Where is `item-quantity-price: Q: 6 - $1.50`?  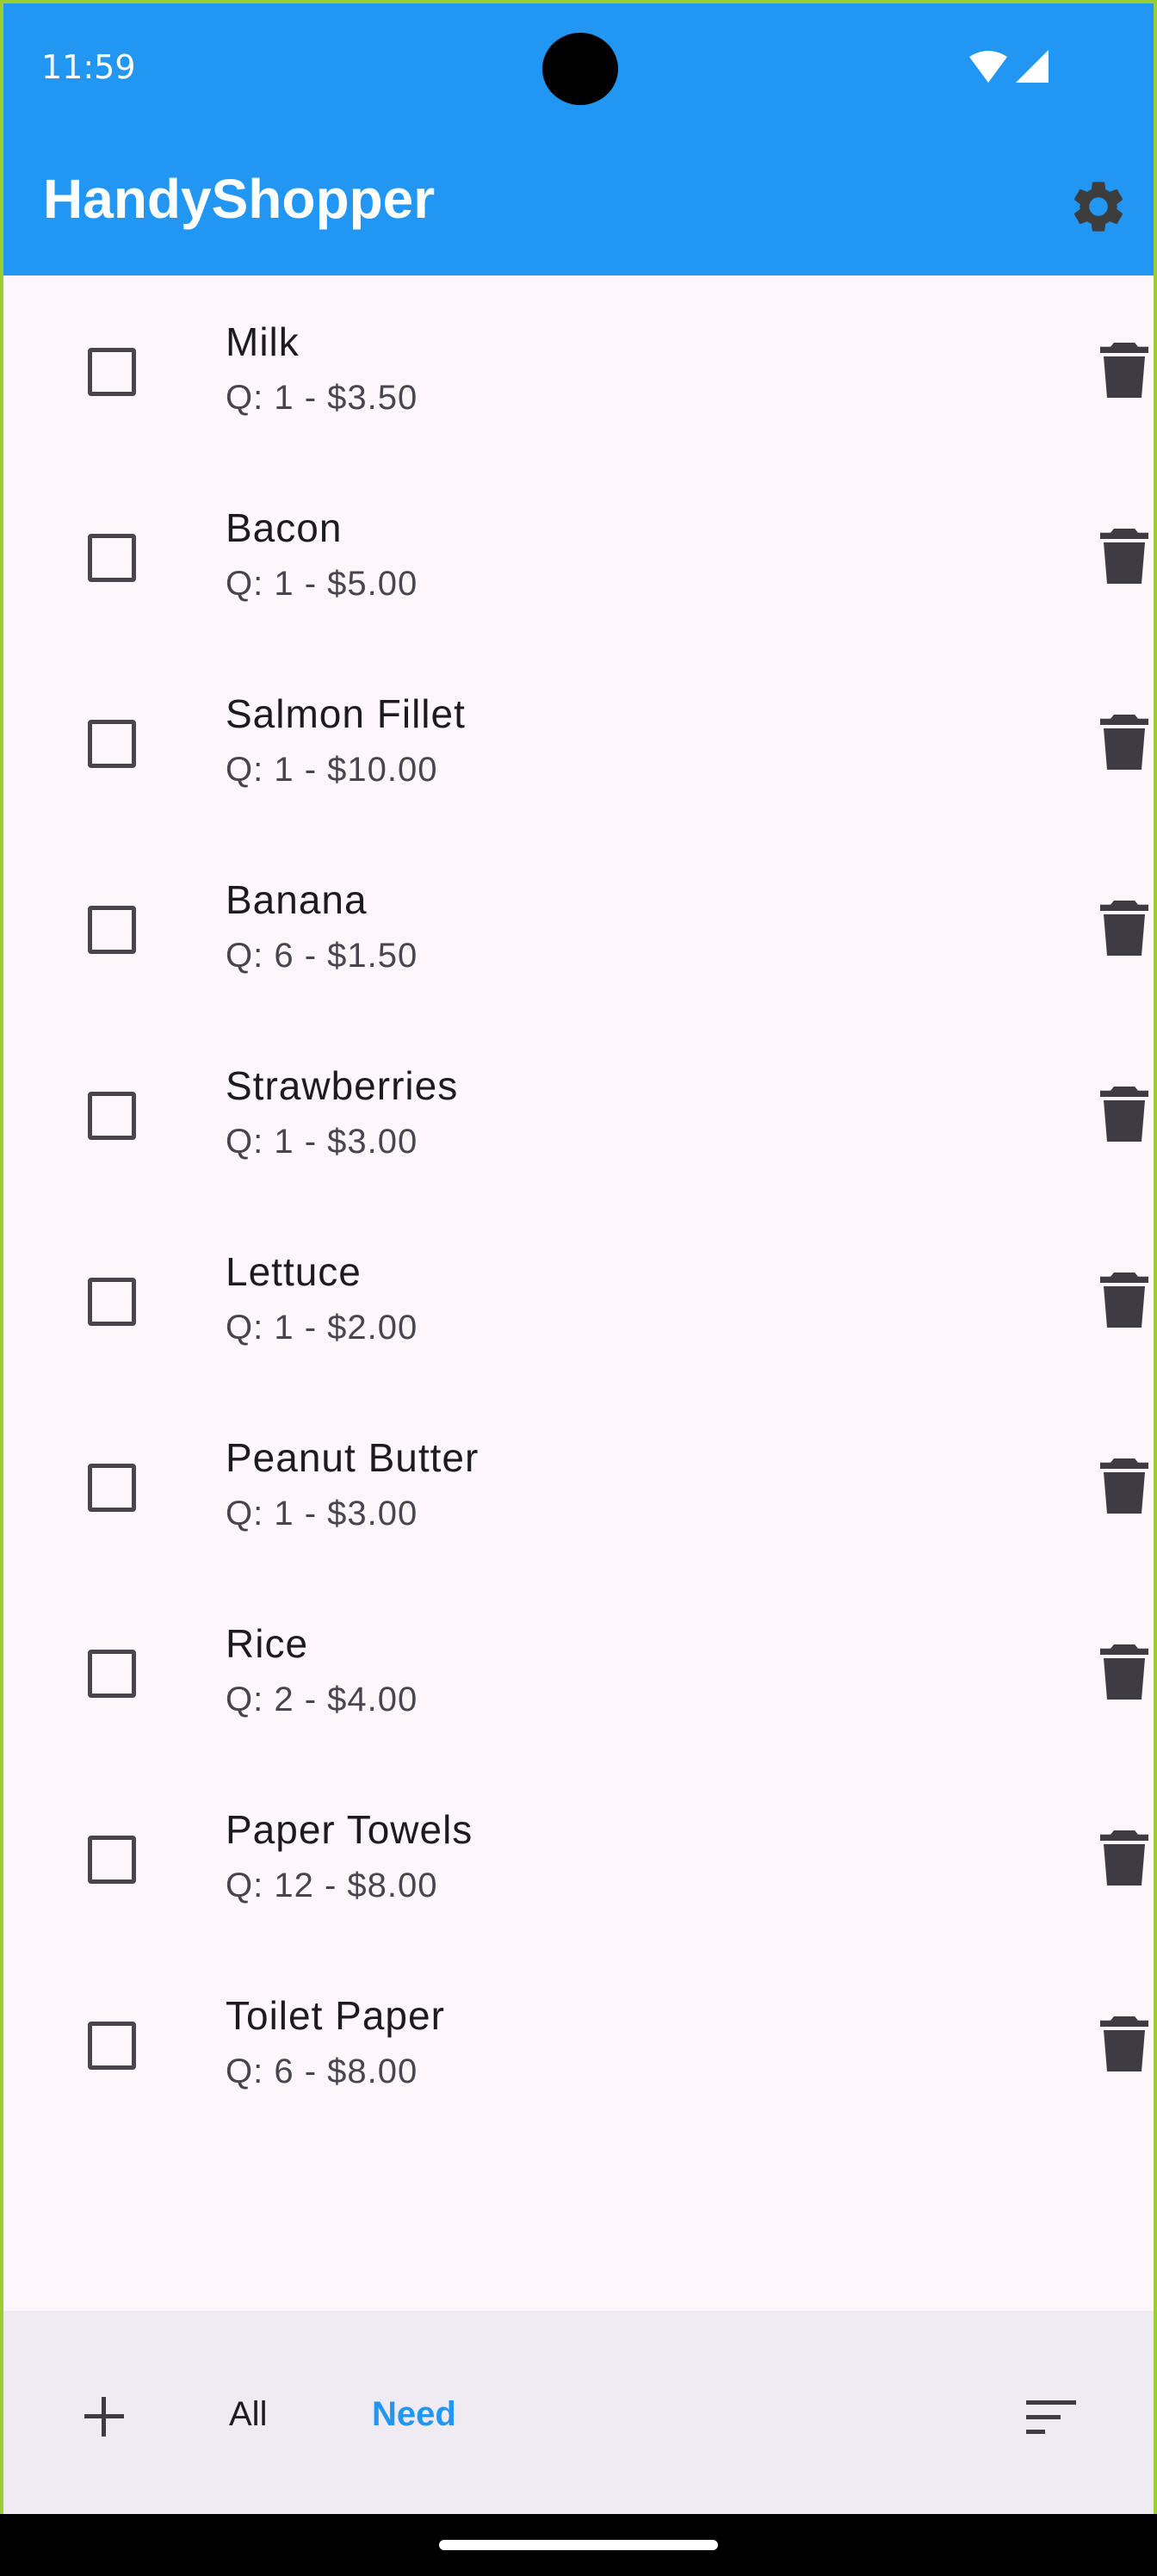
item-quantity-price: Q: 6 - $1.50 is located at coordinates (322, 956).